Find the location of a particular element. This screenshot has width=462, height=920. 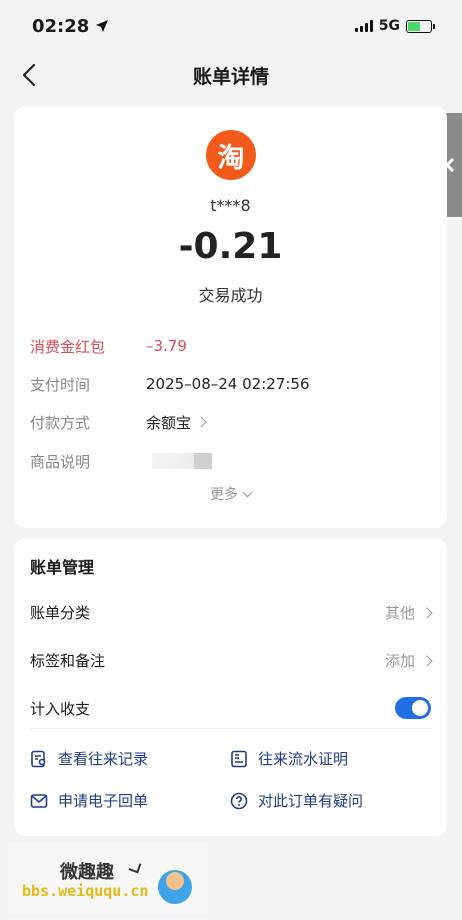

envelope-icon is located at coordinates (39, 800).